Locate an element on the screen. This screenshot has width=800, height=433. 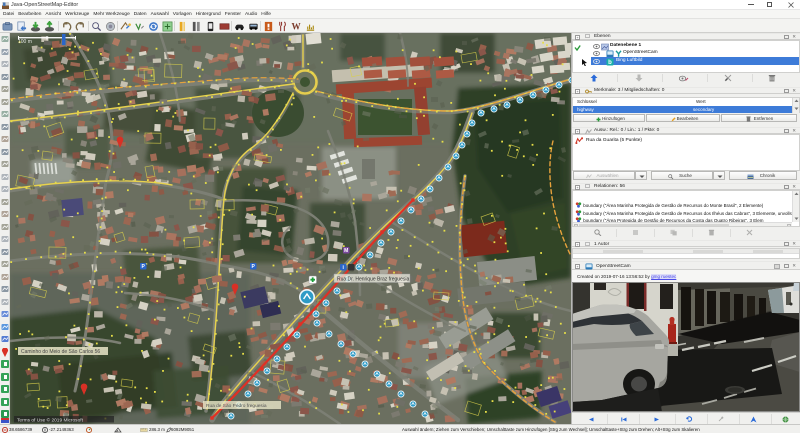
svg-text: b is located at coordinates (610, 63).